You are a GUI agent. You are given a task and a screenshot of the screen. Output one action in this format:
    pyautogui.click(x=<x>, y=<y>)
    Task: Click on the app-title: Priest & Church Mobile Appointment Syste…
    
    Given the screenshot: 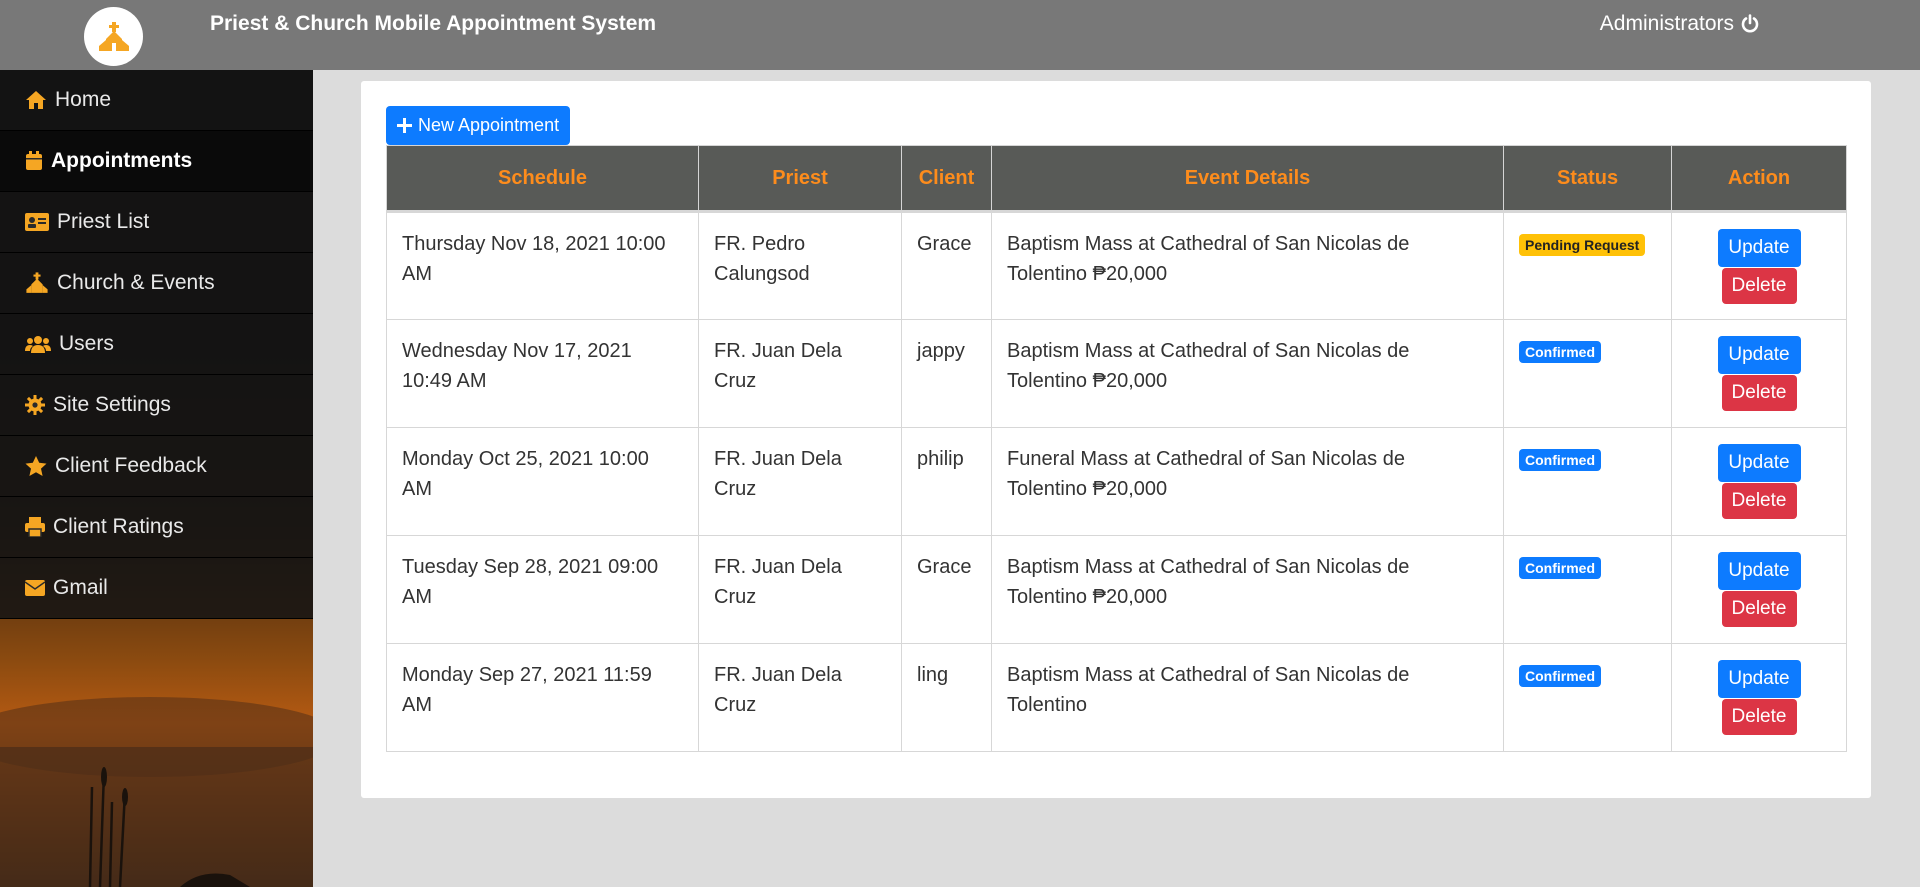 What is the action you would take?
    pyautogui.click(x=433, y=23)
    